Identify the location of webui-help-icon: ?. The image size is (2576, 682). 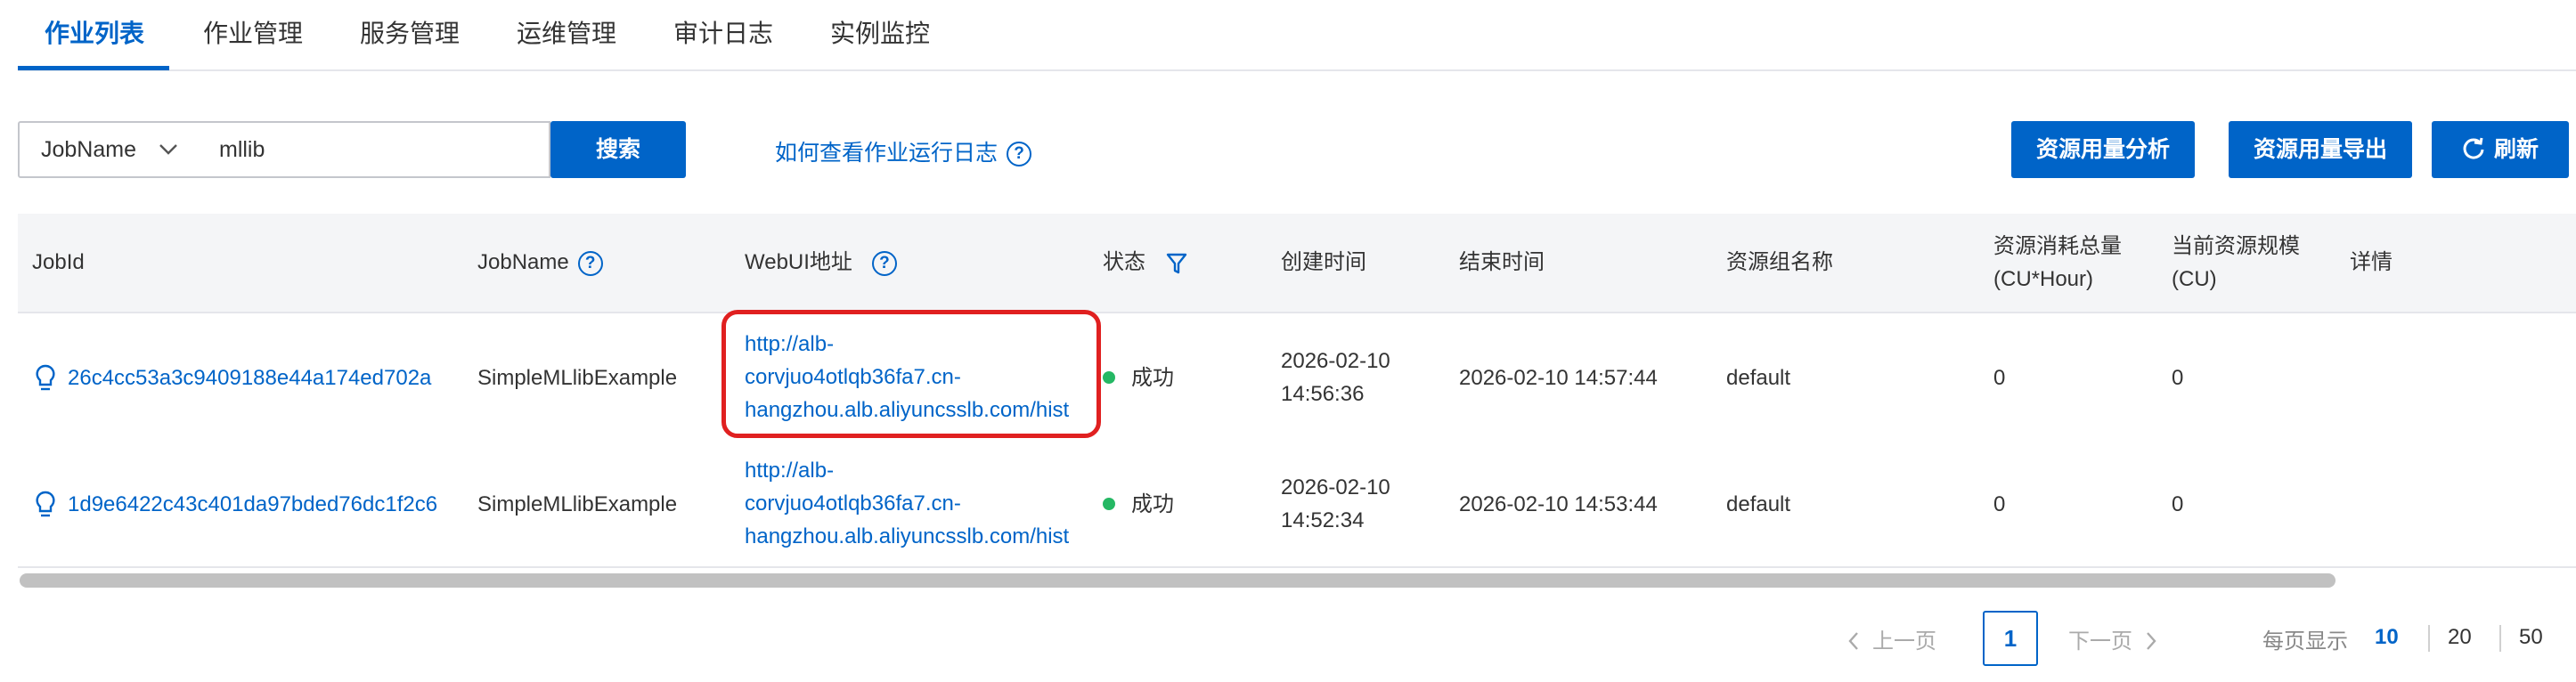
(884, 263).